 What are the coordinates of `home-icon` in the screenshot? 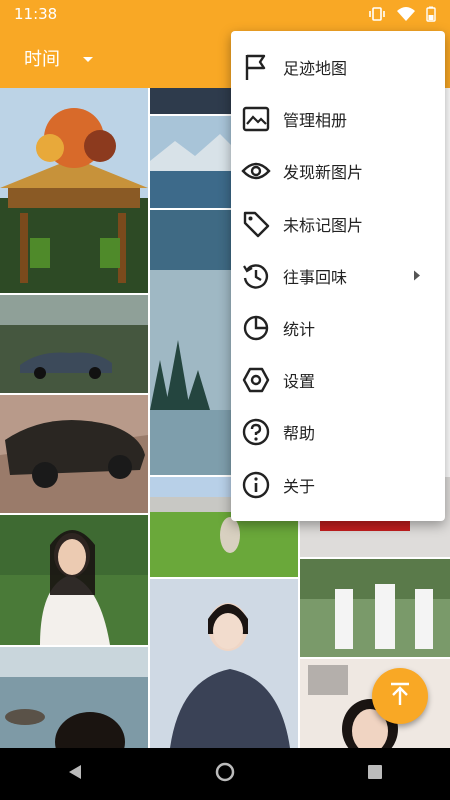 It's located at (225, 774).